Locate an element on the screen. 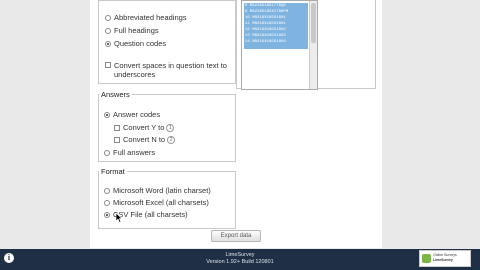  radio-excel is located at coordinates (107, 202).